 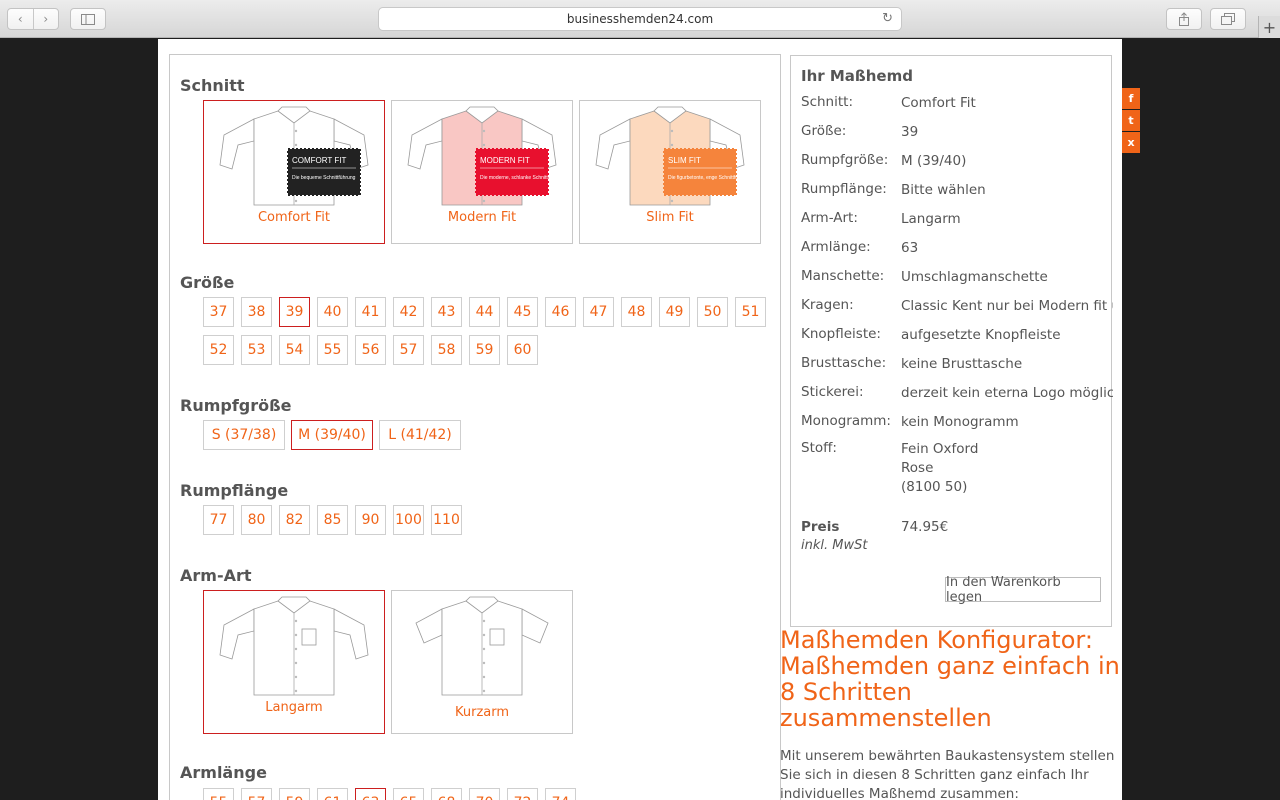 I want to click on summary-key: Brusttasche:, so click(x=844, y=363).